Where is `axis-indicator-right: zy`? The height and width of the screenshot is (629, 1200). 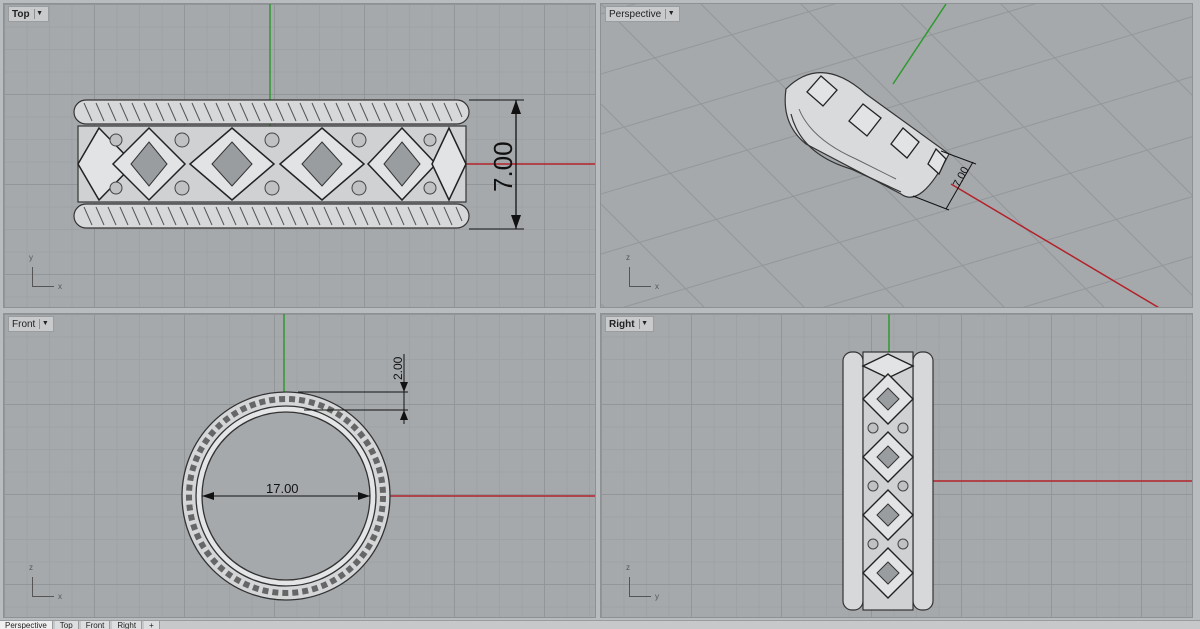
axis-indicator-right: zy is located at coordinates (642, 582).